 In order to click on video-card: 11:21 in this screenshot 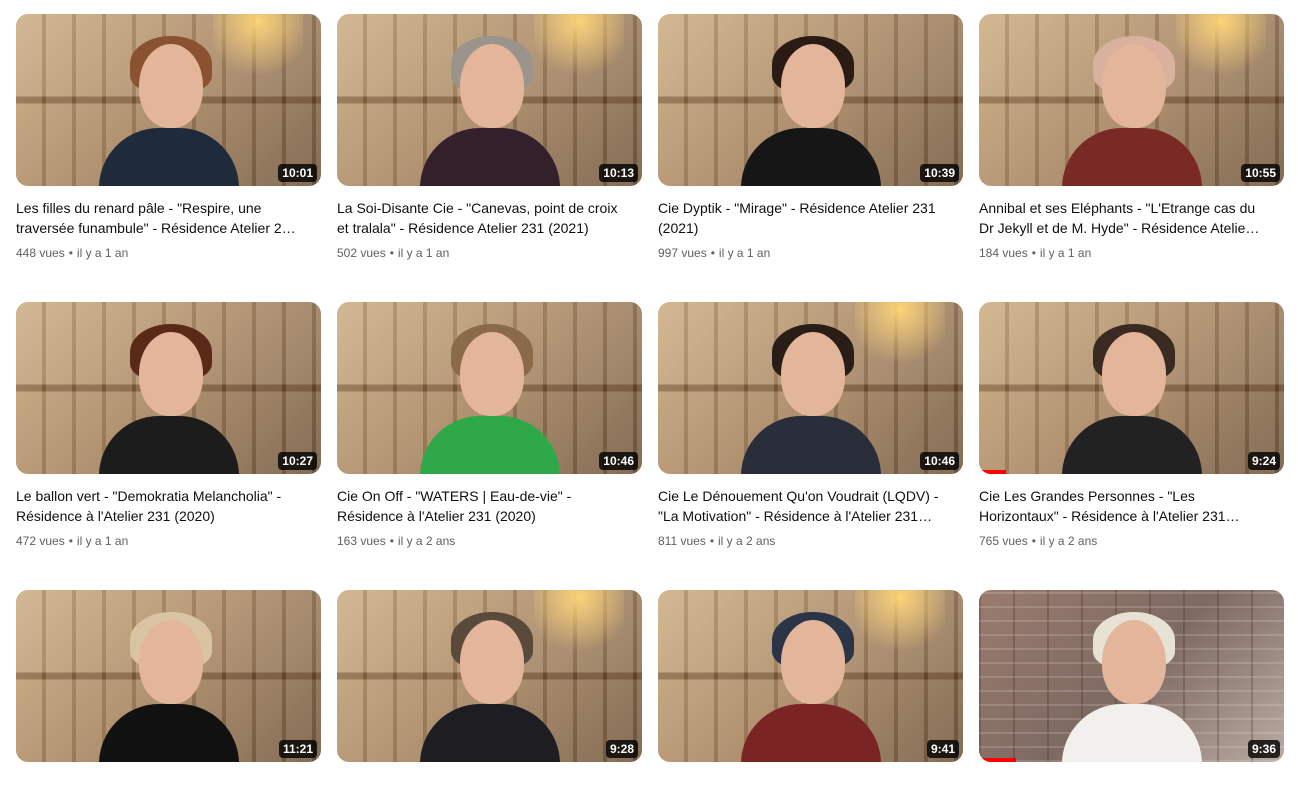, I will do `click(168, 690)`.